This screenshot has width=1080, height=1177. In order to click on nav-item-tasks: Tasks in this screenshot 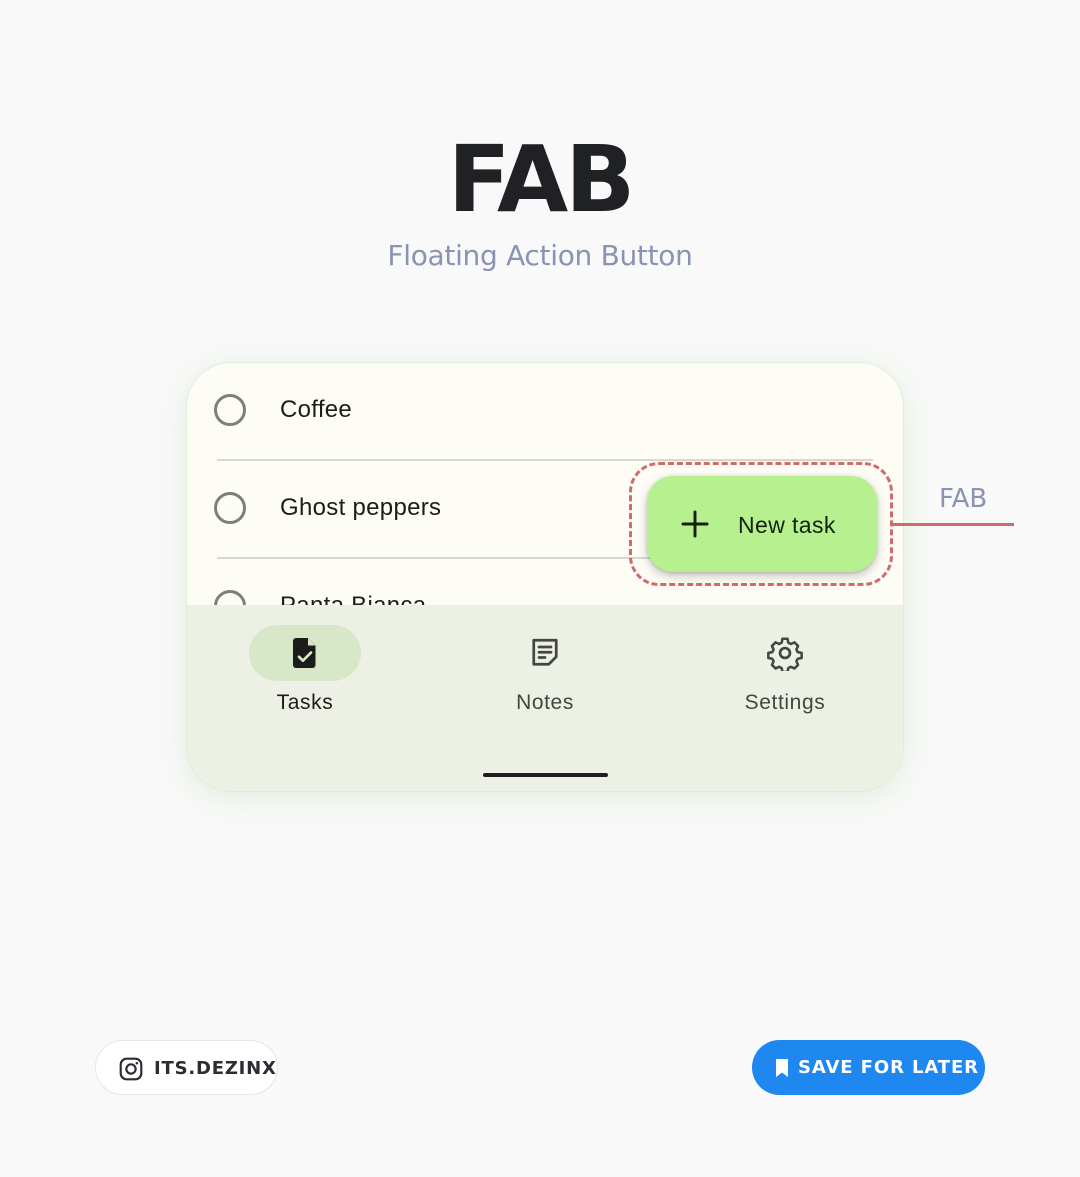, I will do `click(305, 675)`.